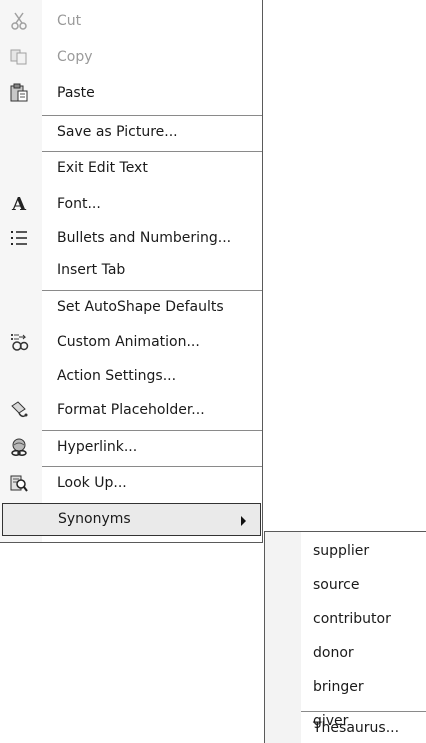  What do you see at coordinates (140, 307) in the screenshot?
I see `menu-item-label: Set AutoShape Defaults` at bounding box center [140, 307].